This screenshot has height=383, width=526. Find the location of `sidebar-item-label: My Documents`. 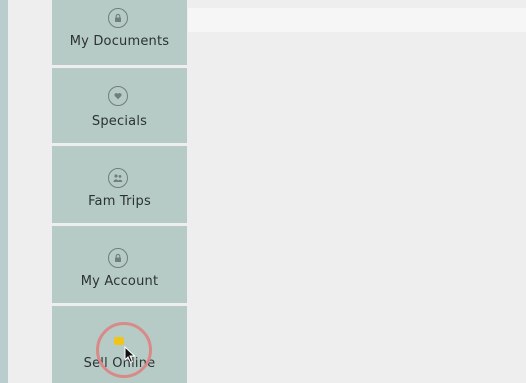

sidebar-item-label: My Documents is located at coordinates (119, 41).